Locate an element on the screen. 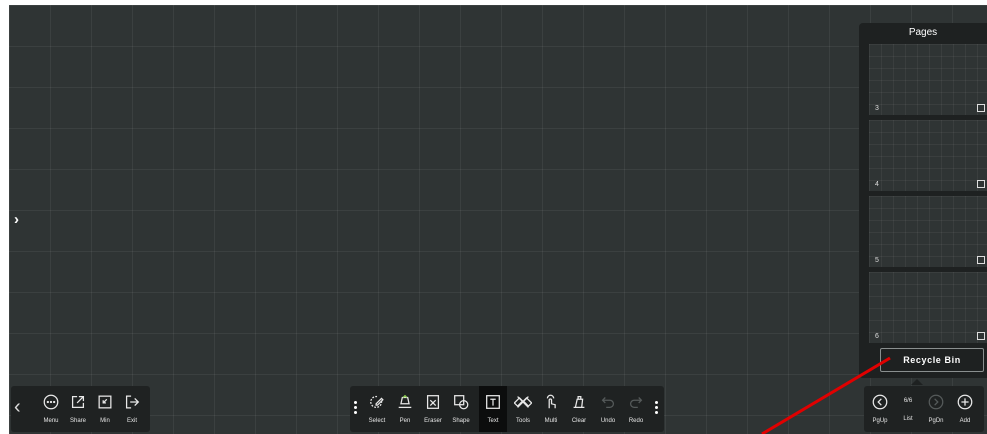 The image size is (987, 434). select-tool-button: Select is located at coordinates (377, 409).